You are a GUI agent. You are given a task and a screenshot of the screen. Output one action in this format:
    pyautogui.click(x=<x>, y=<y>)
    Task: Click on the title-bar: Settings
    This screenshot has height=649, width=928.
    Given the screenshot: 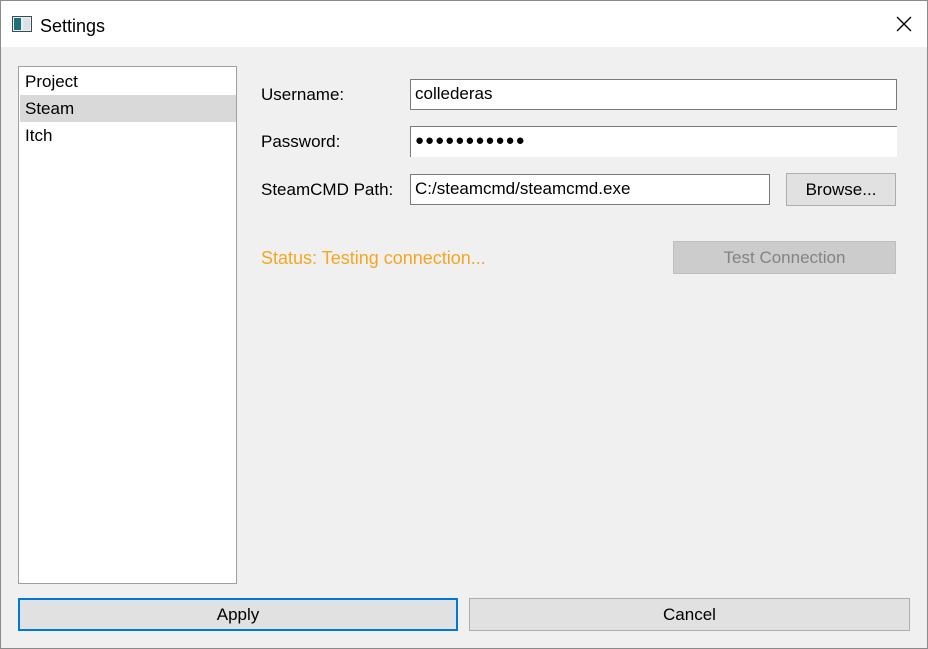 What is the action you would take?
    pyautogui.click(x=464, y=24)
    